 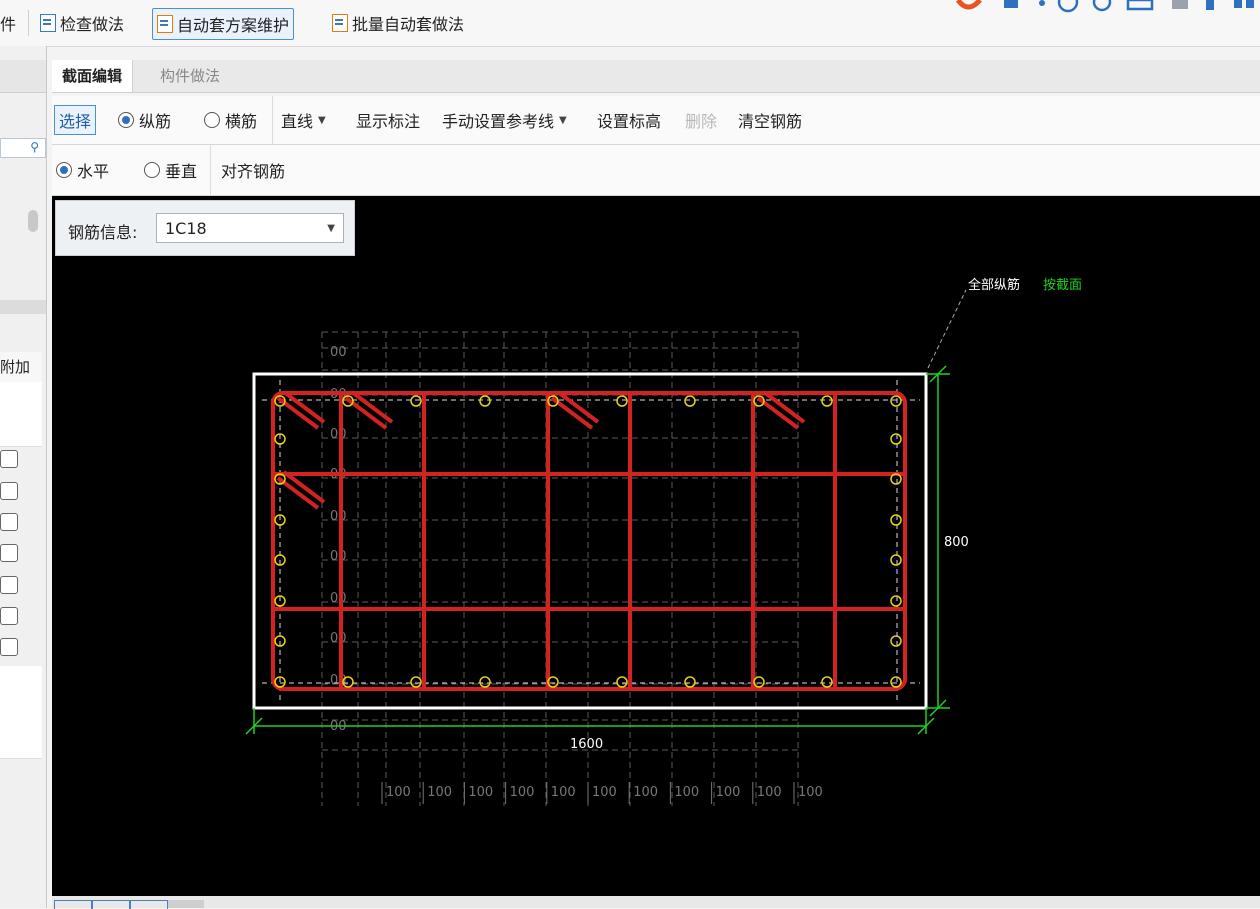 I want to click on keyboard-icon, so click(x=1140, y=5).